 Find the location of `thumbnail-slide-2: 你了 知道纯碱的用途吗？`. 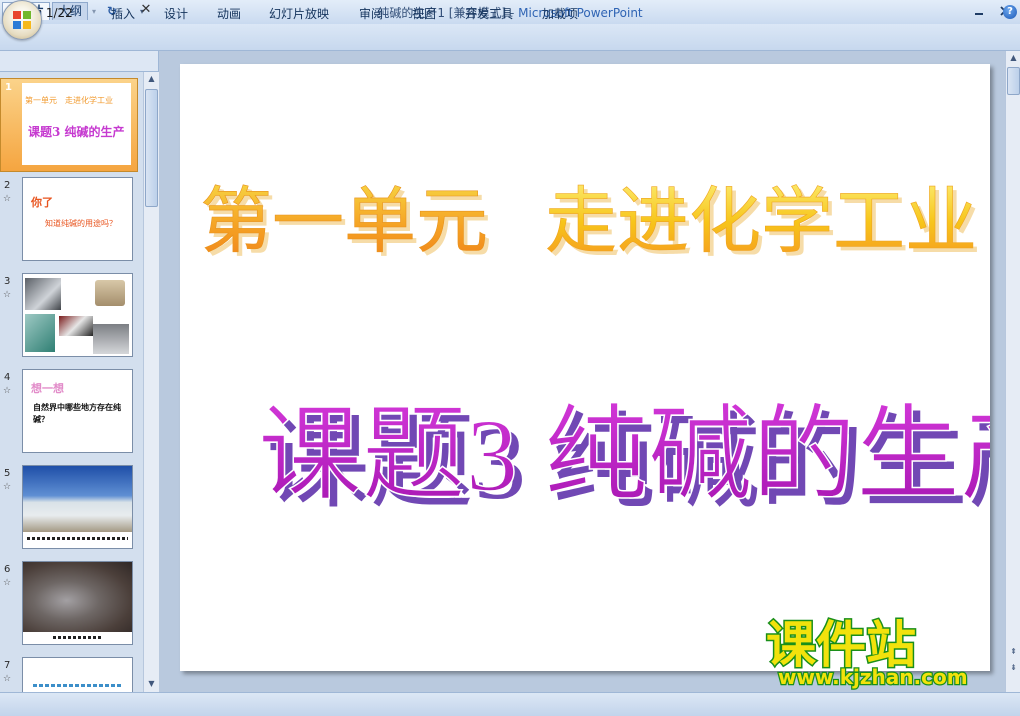

thumbnail-slide-2: 你了 知道纯碱的用途吗？ is located at coordinates (77, 219).